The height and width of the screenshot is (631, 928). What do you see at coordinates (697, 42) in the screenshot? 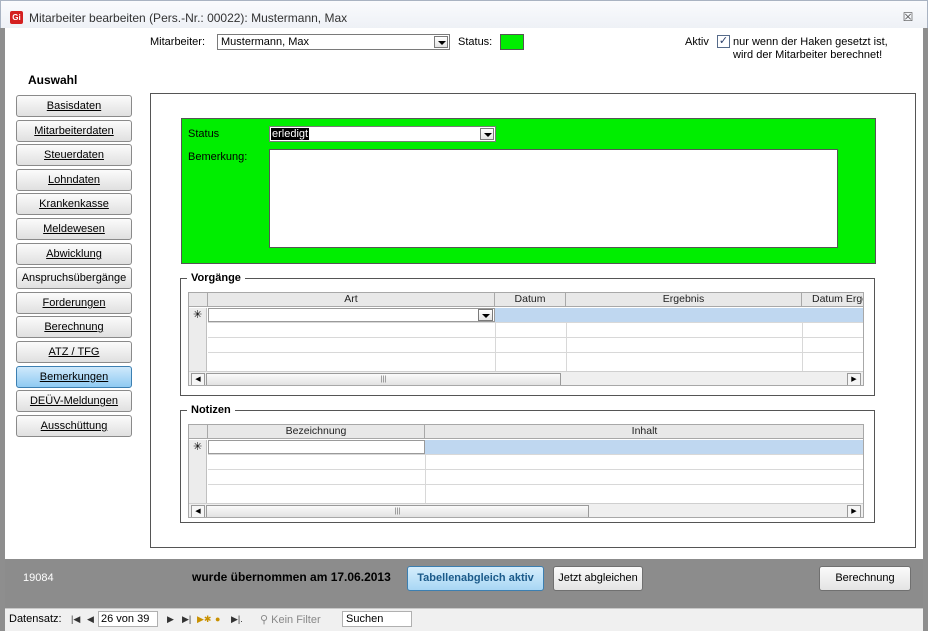
I see `aktiv-label: Aktiv` at bounding box center [697, 42].